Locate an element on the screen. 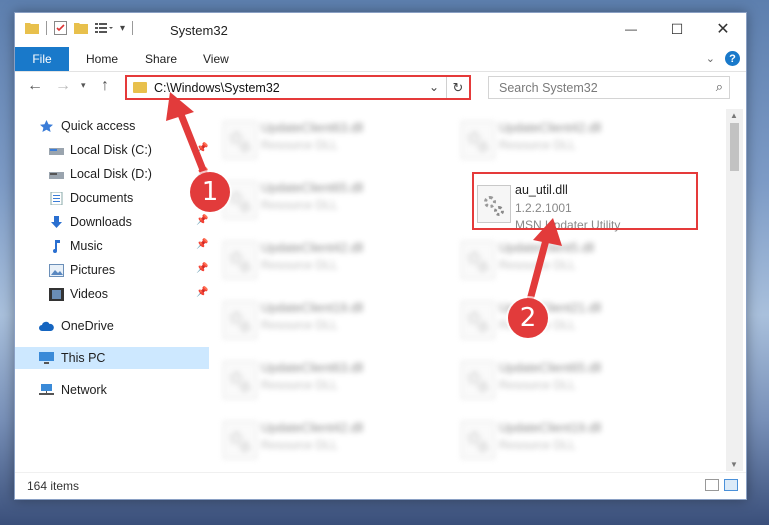  ribbon-tabs: File Home Share View ⌄ ? is located at coordinates (380, 59).